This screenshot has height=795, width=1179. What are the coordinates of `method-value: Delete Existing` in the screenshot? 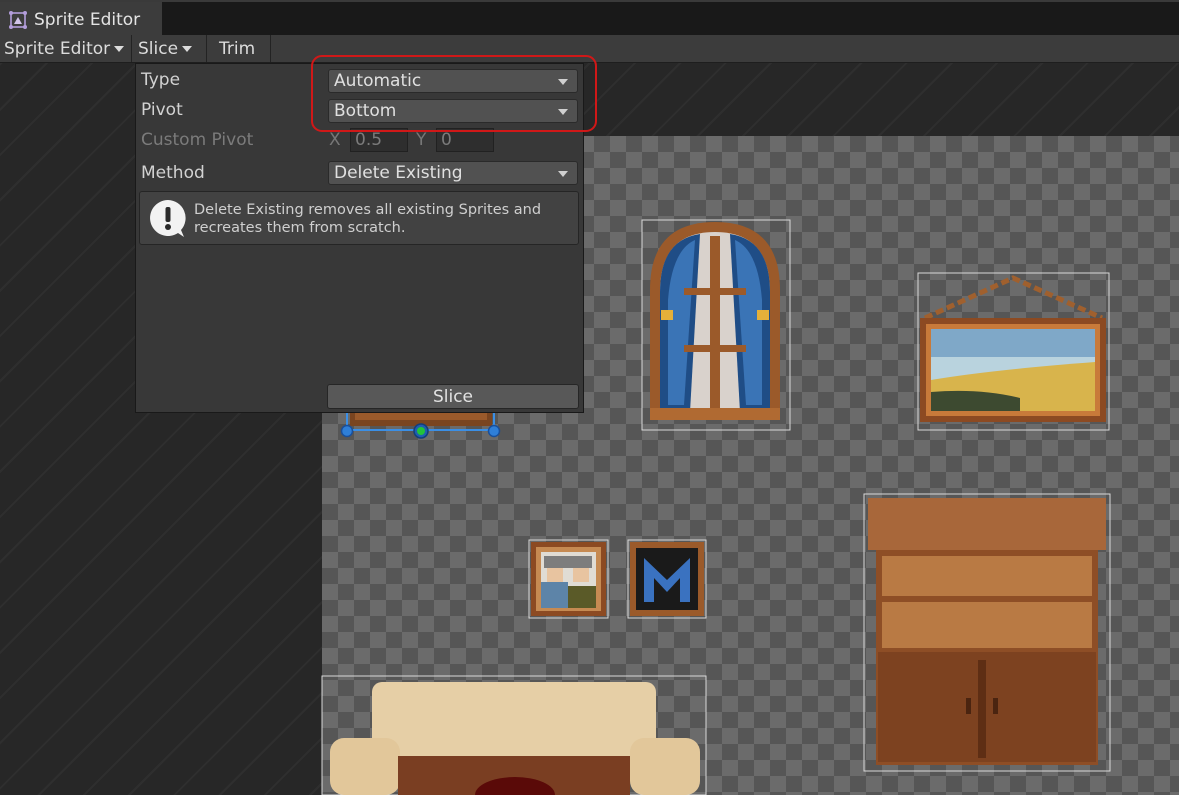 It's located at (398, 173).